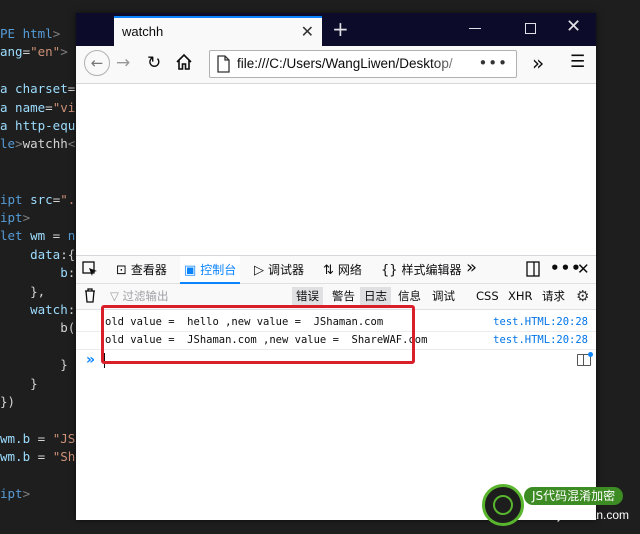  I want to click on code-line: }, so click(34, 365).